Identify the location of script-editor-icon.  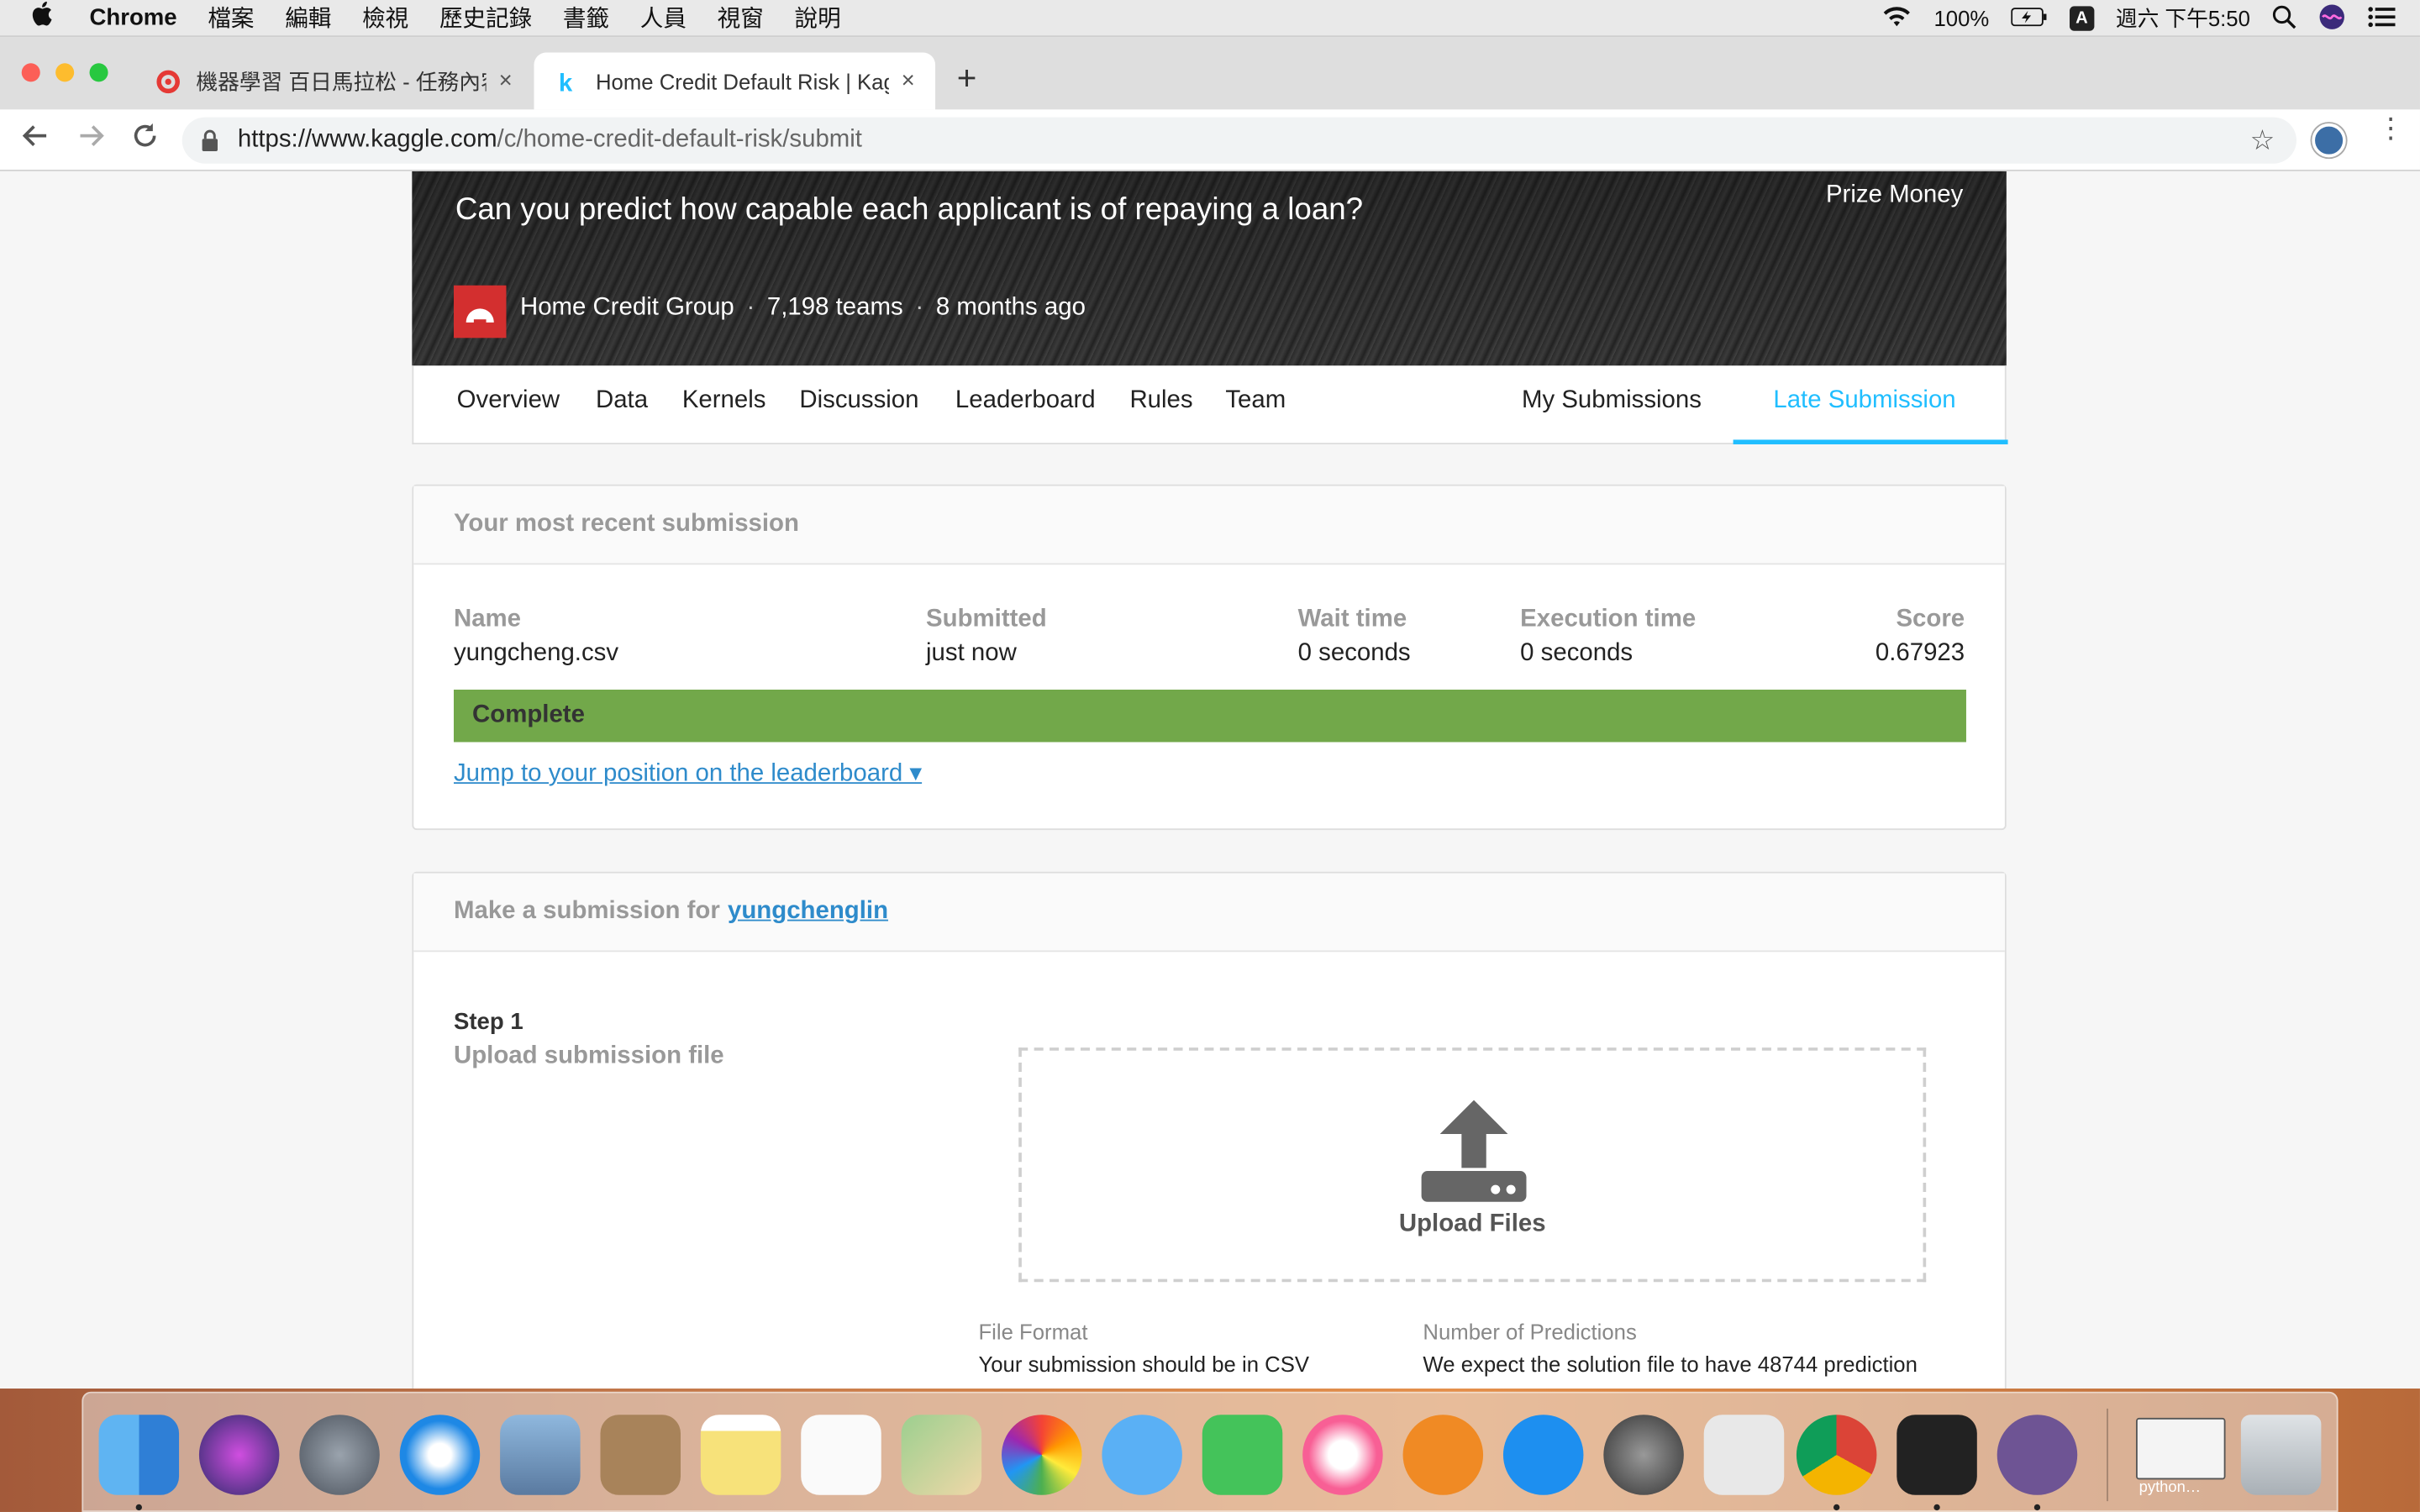
(1744, 1455).